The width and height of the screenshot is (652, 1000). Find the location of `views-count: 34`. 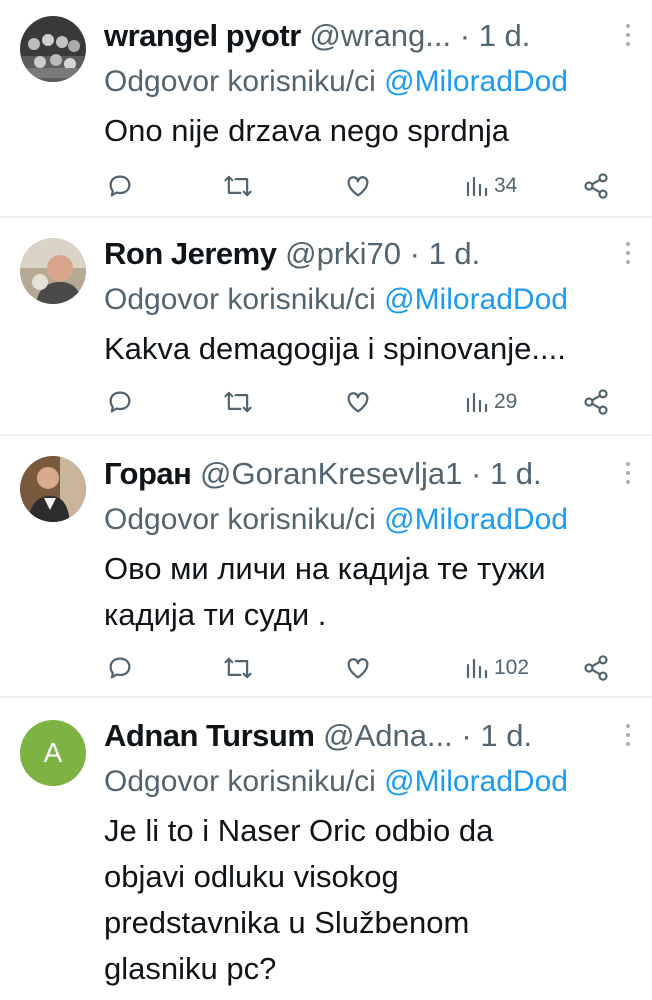

views-count: 34 is located at coordinates (506, 185).